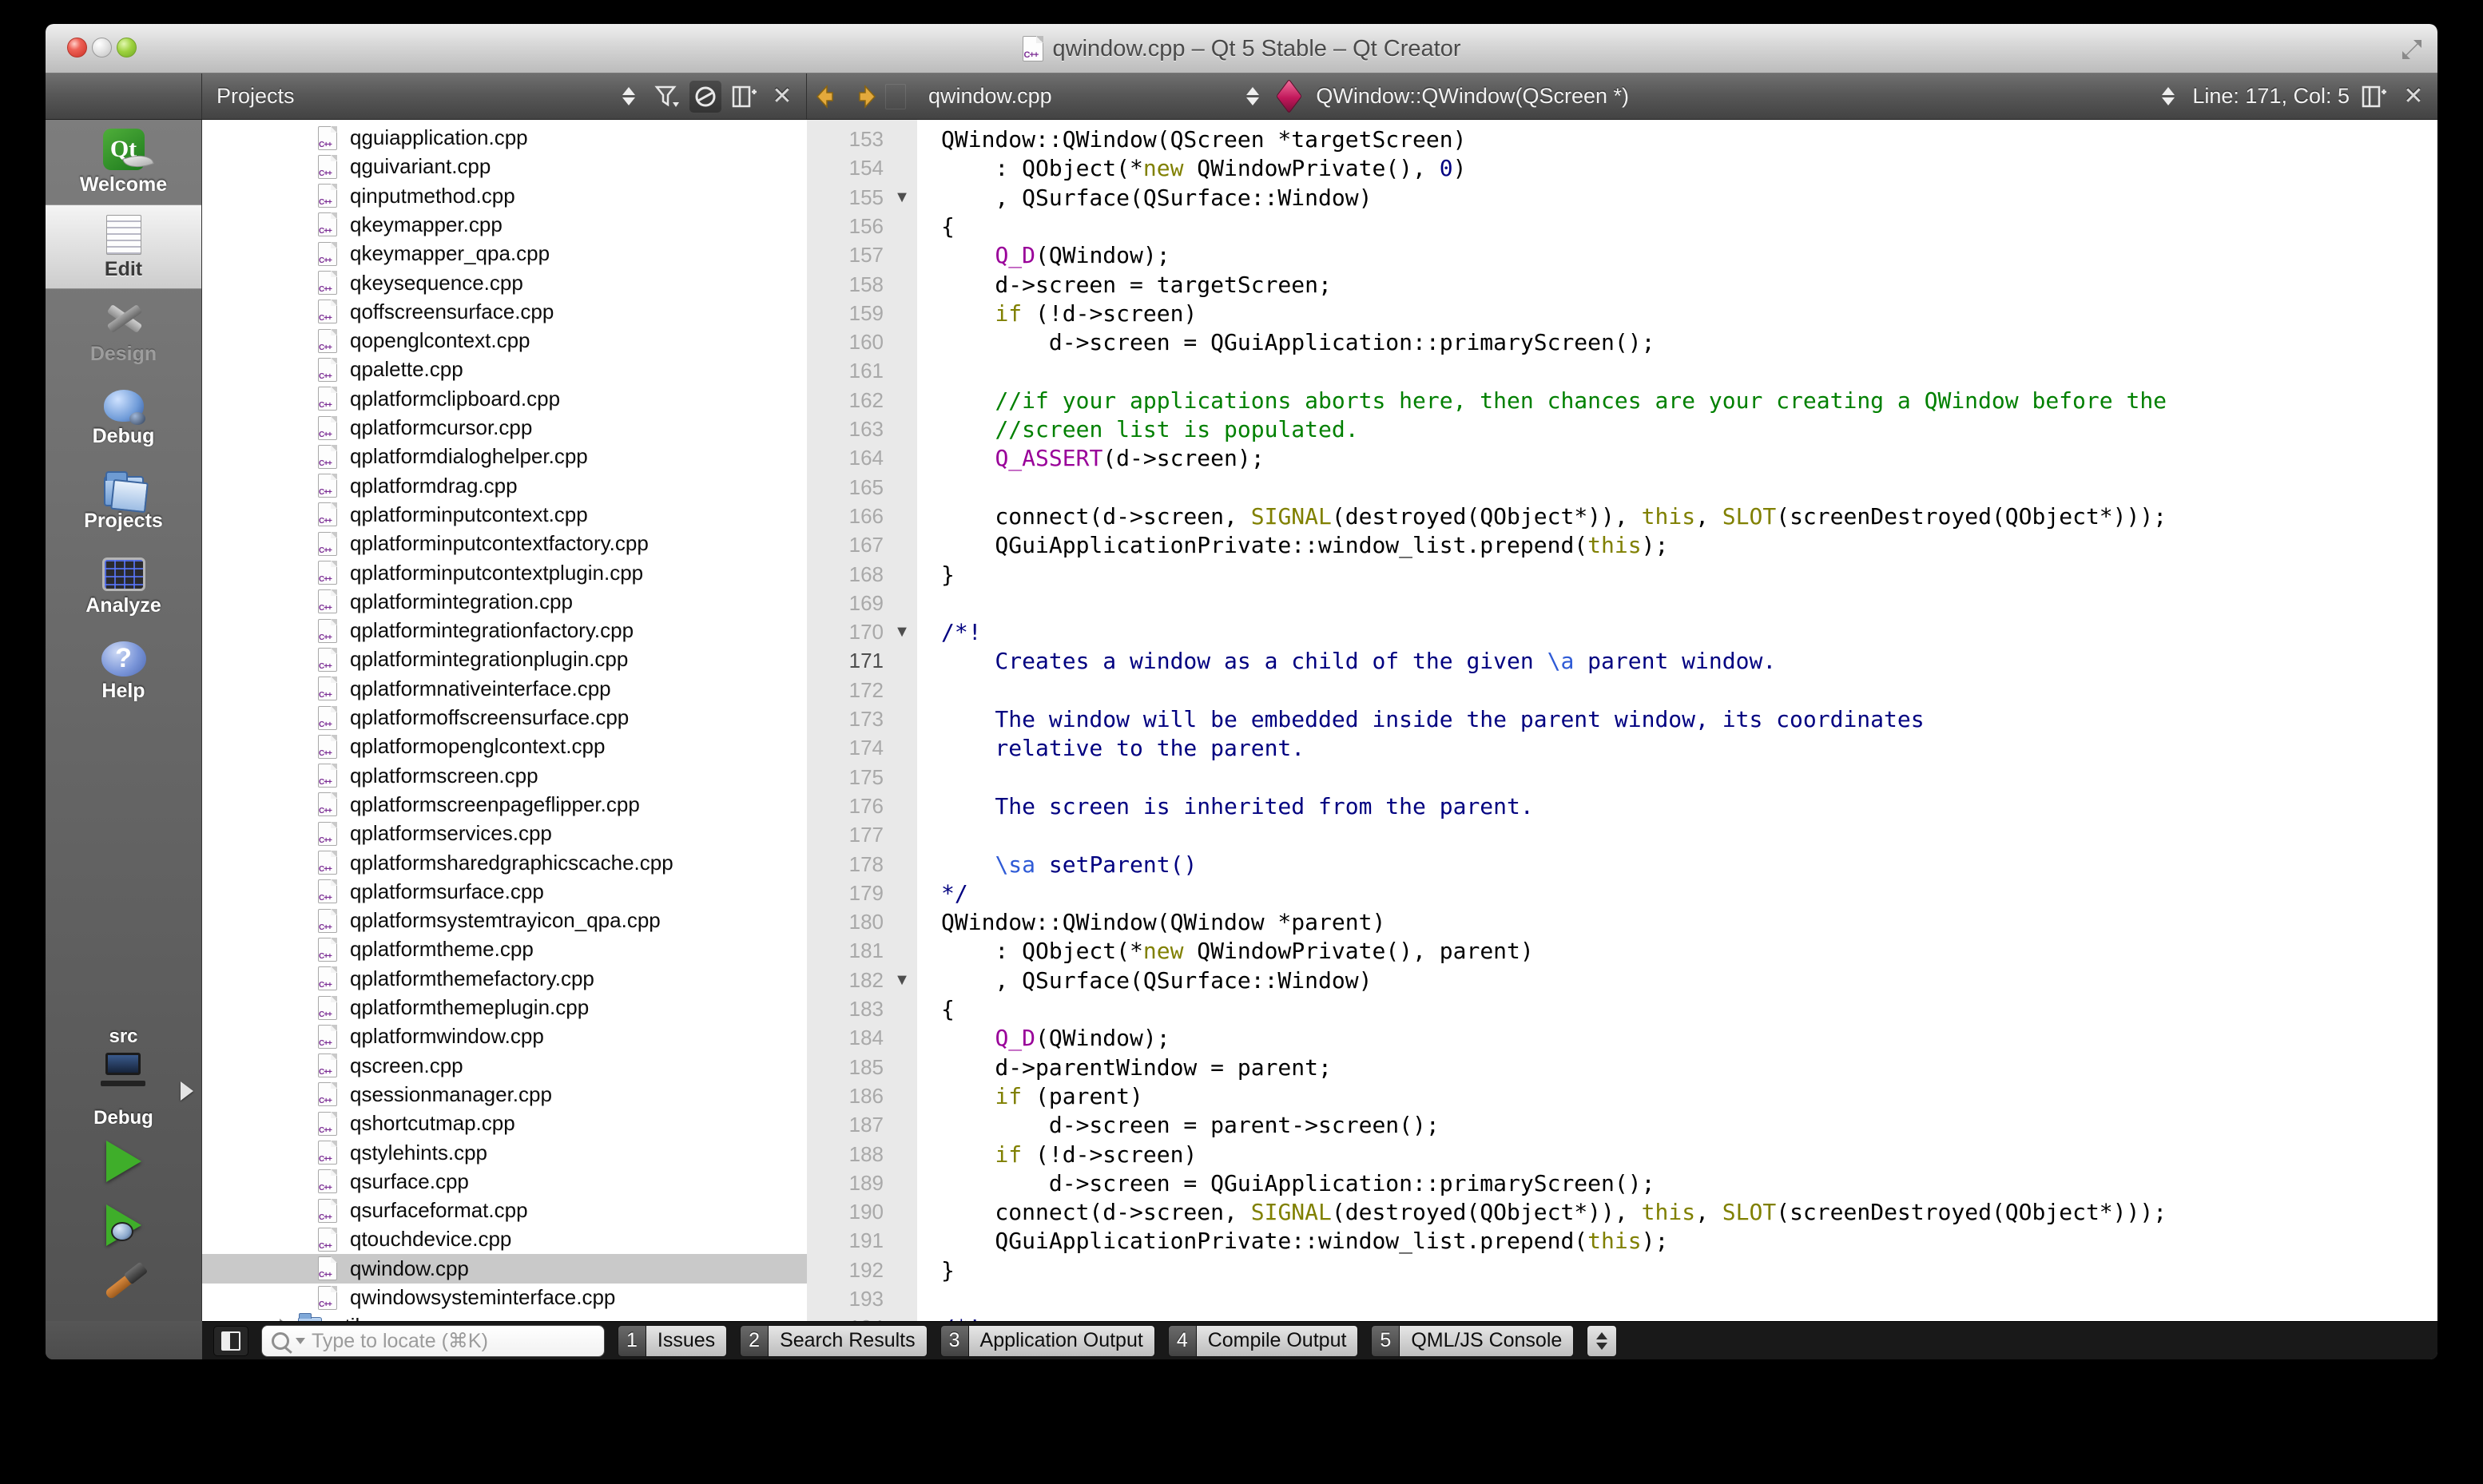  Describe the element at coordinates (846, 1096) in the screenshot. I see `line-number: 186` at that location.